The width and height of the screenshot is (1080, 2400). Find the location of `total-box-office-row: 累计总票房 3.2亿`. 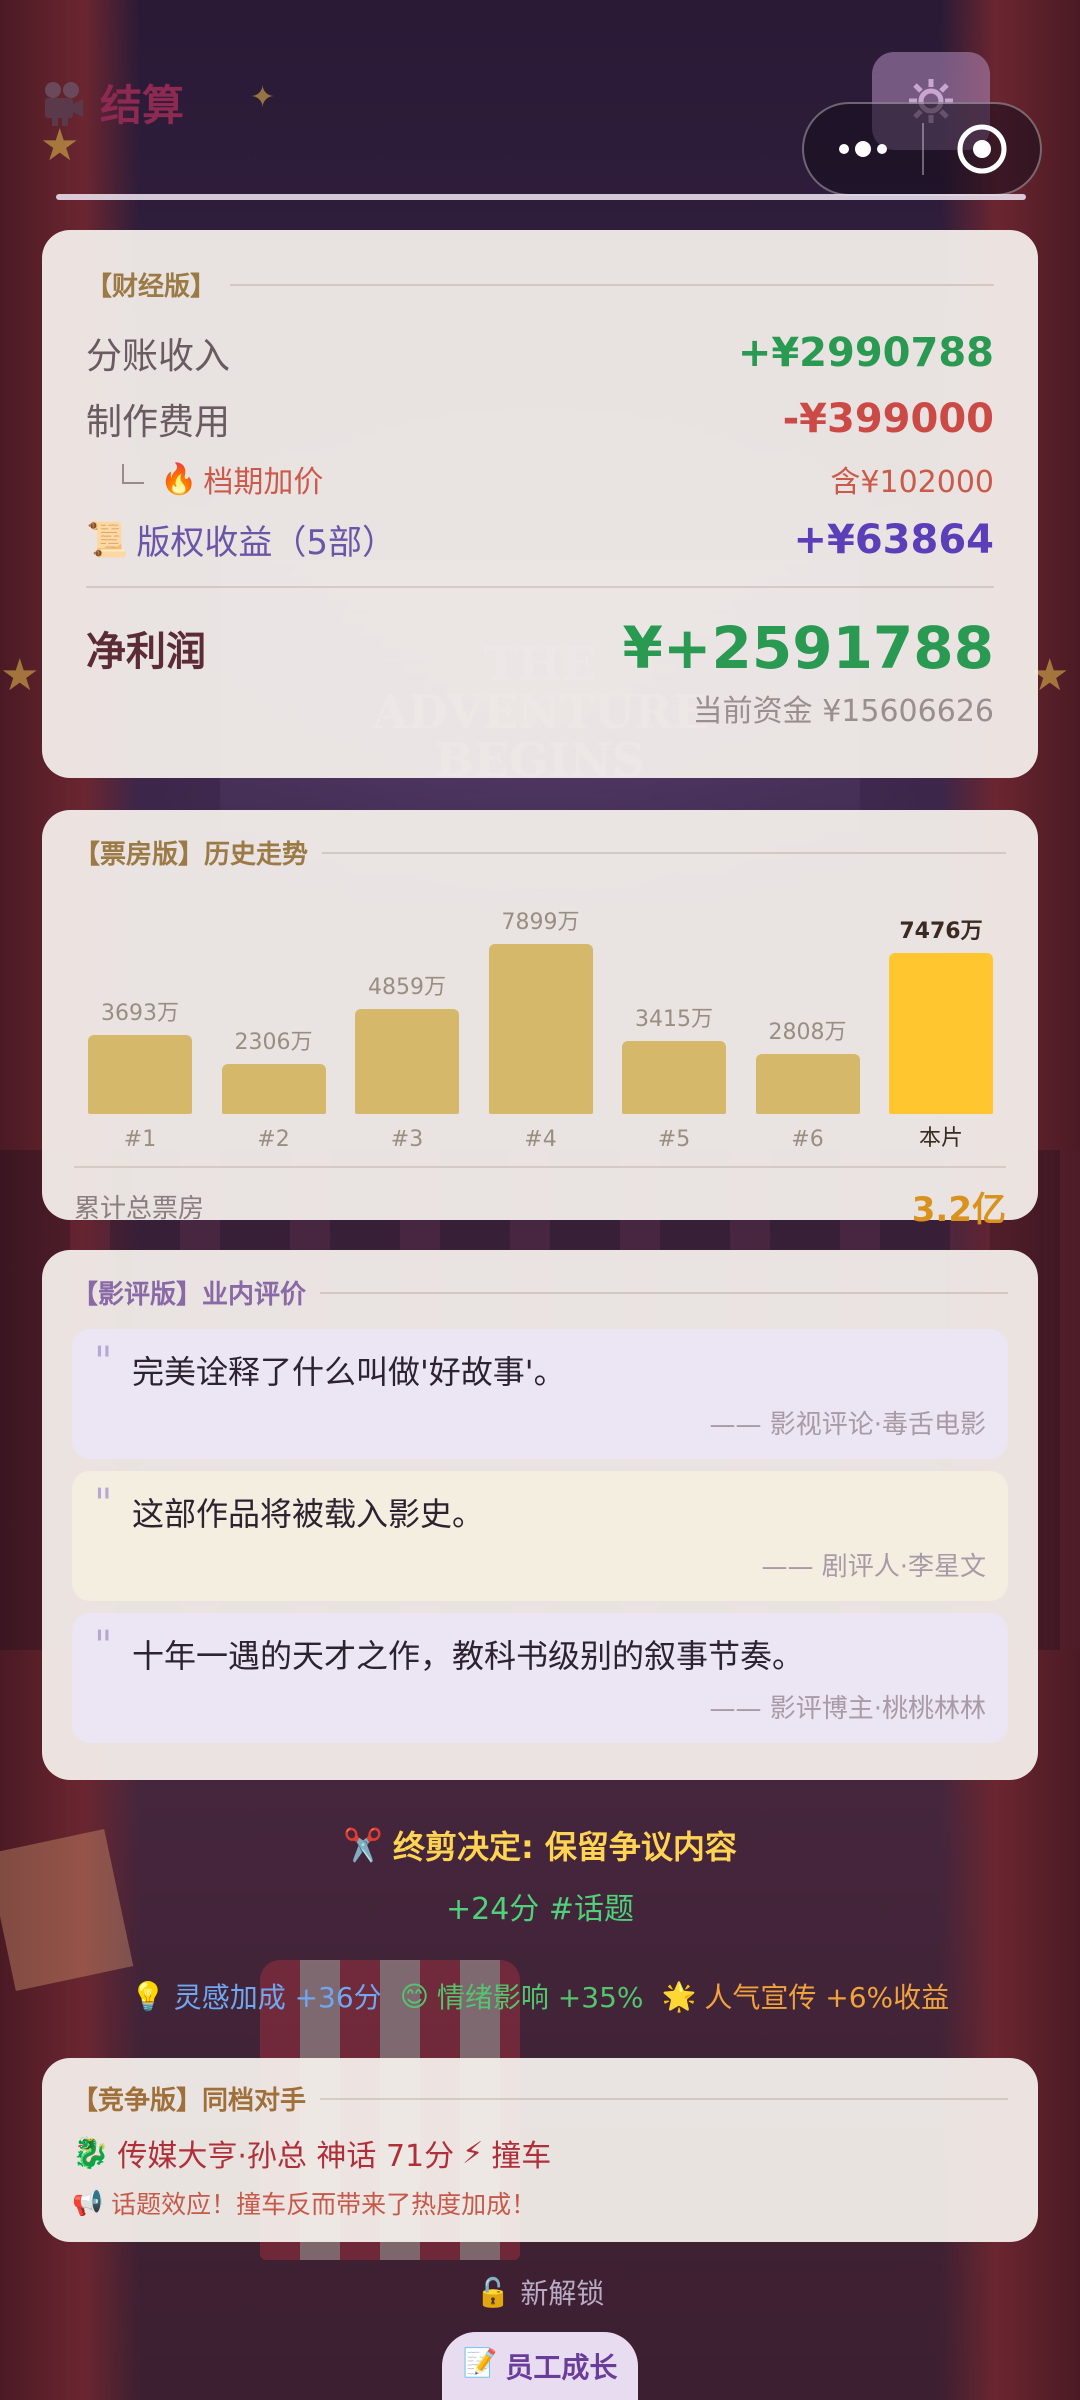

total-box-office-row: 累计总票房 3.2亿 is located at coordinates (540, 1206).